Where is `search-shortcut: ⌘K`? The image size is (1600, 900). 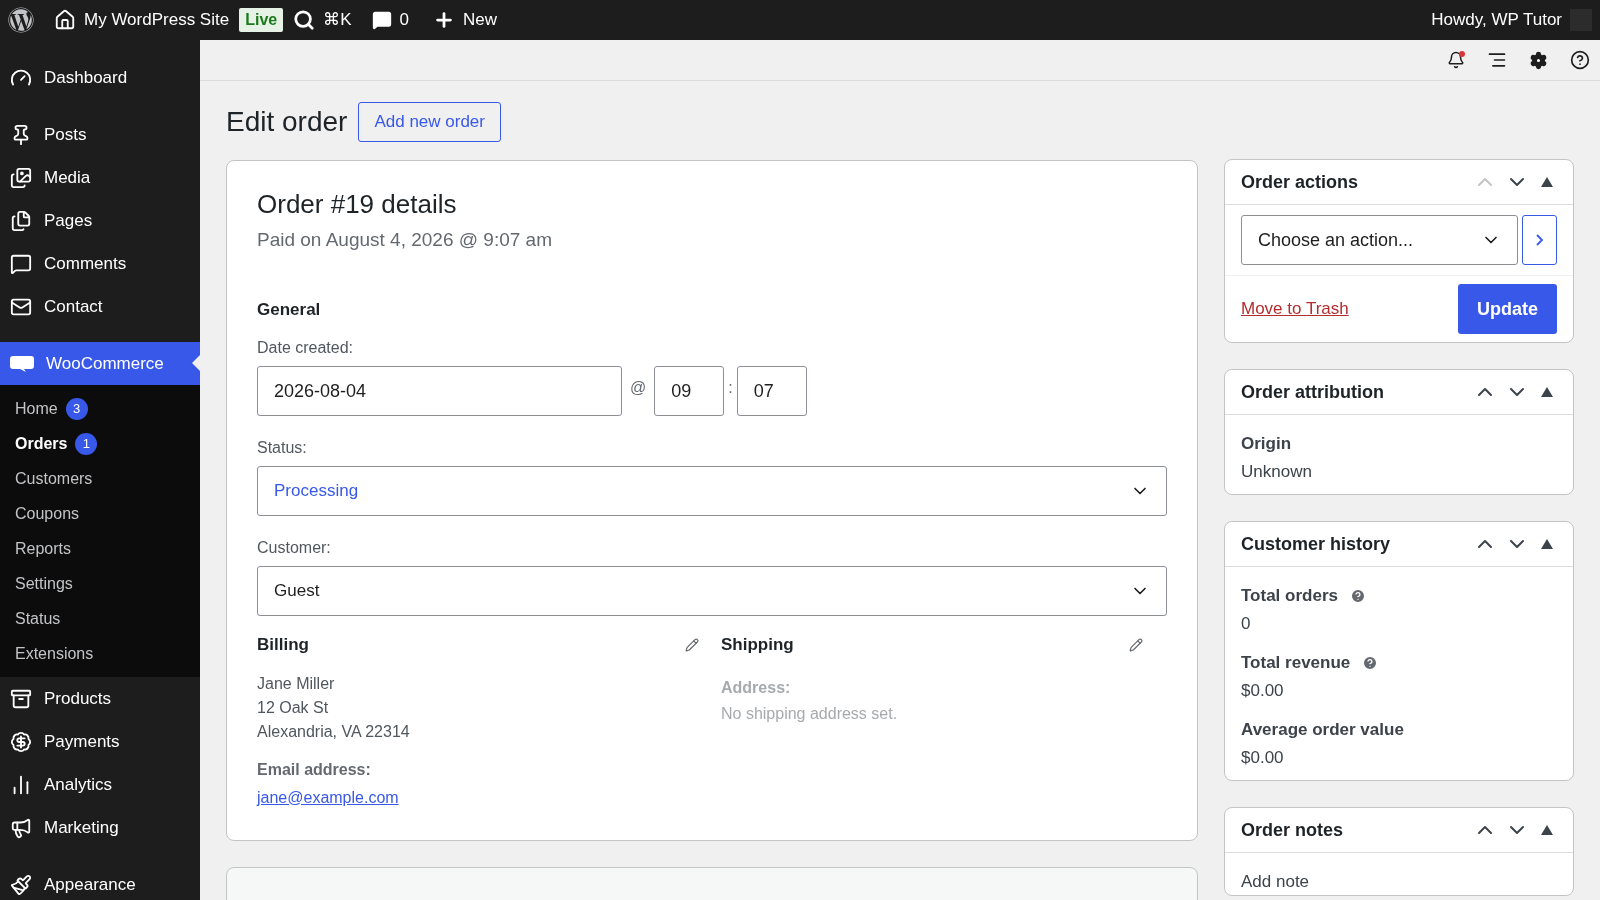
search-shortcut: ⌘K is located at coordinates (322, 20).